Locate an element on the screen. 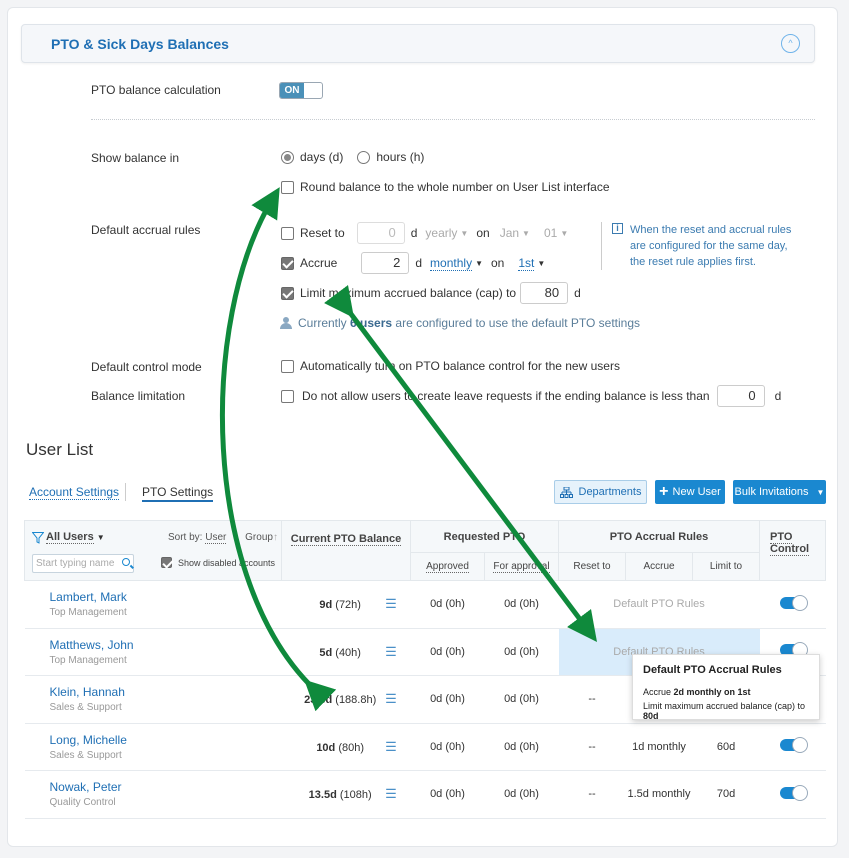 The image size is (849, 858). user-cell: Nowak, Peter Quality Control is located at coordinates (153, 794).